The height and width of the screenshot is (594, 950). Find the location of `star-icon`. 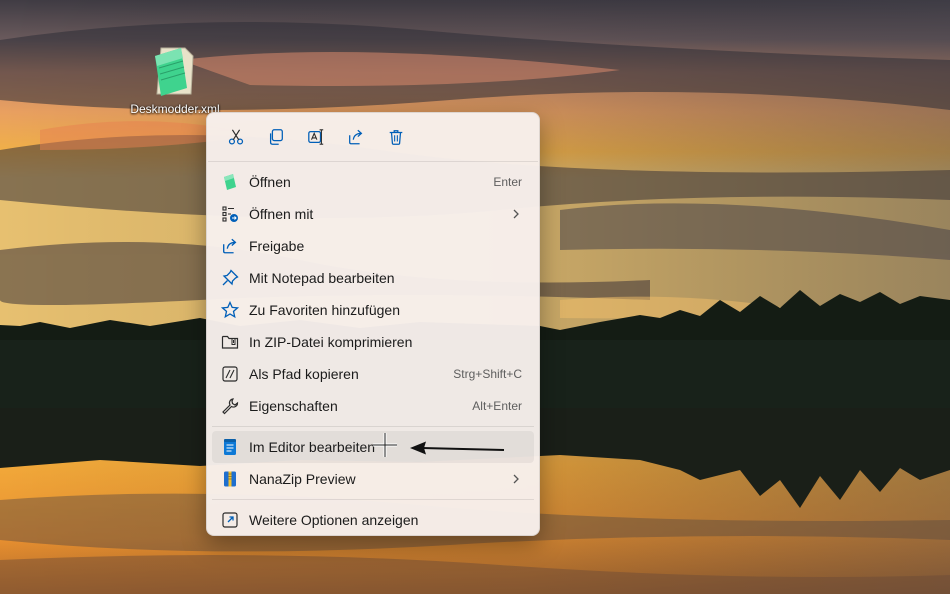

star-icon is located at coordinates (230, 310).